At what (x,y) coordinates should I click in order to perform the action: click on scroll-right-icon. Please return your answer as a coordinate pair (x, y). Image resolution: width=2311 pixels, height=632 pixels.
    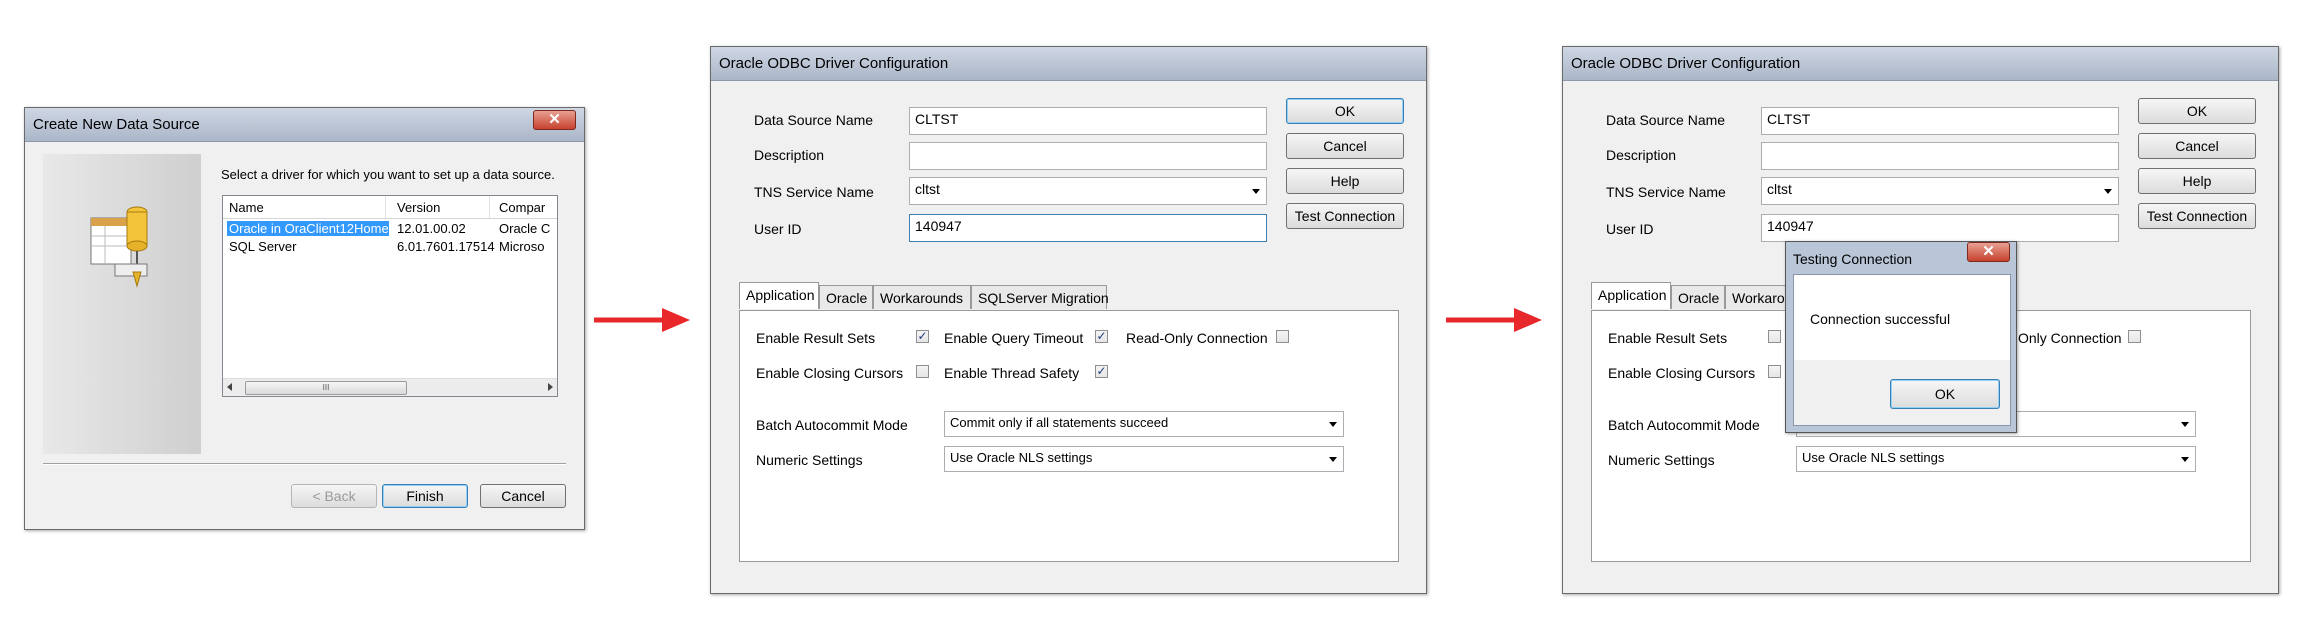
    Looking at the image, I should click on (550, 387).